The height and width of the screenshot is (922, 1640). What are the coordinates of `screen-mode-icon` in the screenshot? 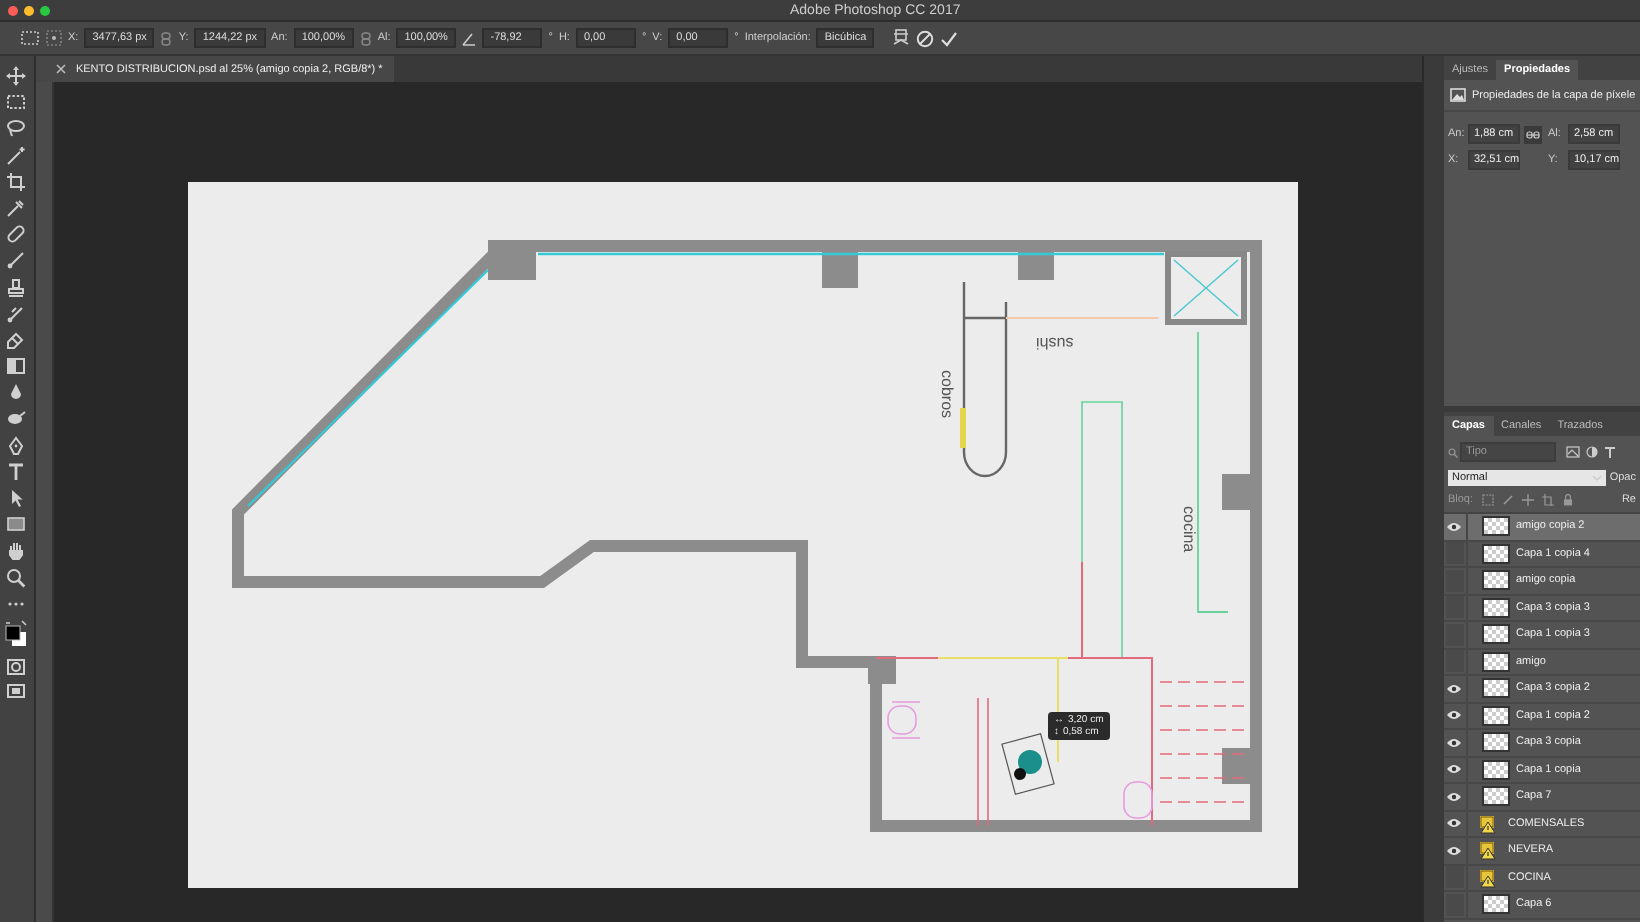 It's located at (16, 691).